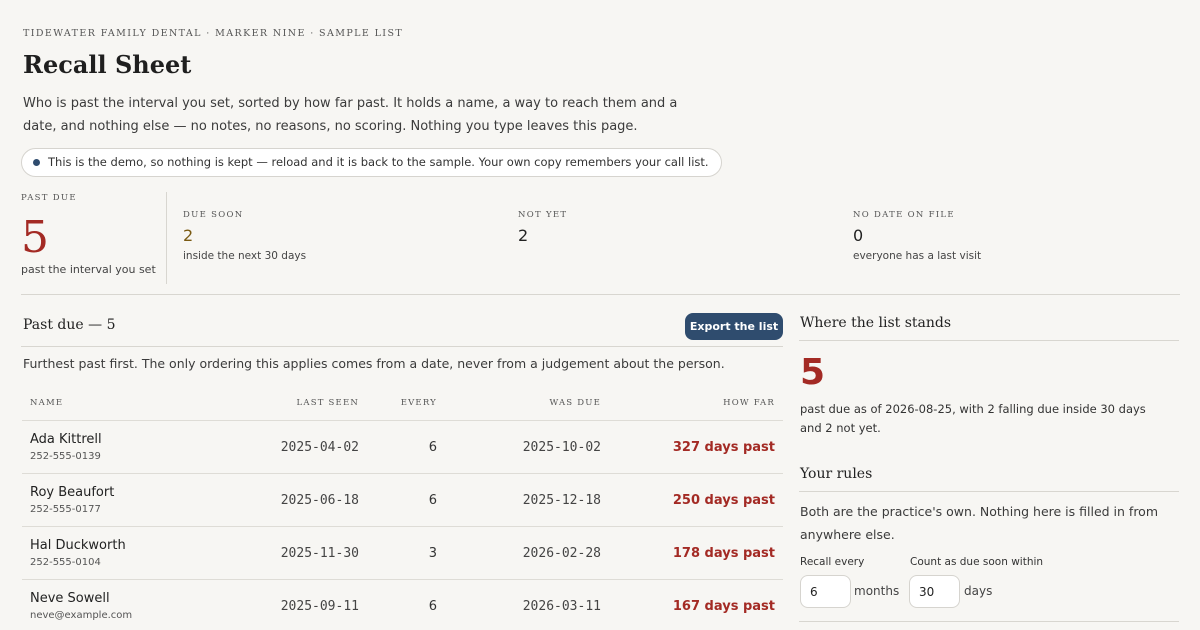 This screenshot has height=630, width=1200. Describe the element at coordinates (244, 236) in the screenshot. I see `stat-due-soon: DUE SOON 2 inside the next 30 days` at that location.